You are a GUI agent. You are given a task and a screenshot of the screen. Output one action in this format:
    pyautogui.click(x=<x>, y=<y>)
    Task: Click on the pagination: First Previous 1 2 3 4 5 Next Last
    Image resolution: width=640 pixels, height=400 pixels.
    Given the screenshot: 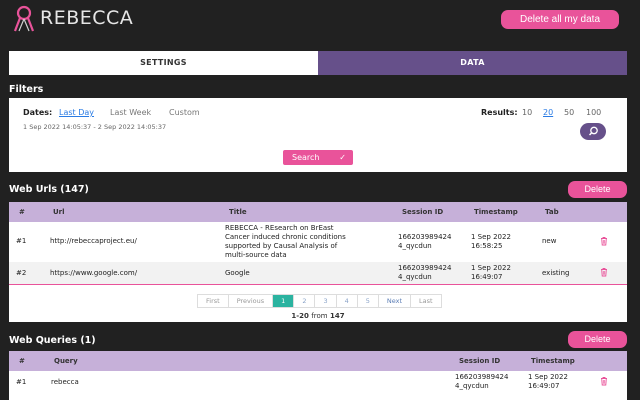 What is the action you would take?
    pyautogui.click(x=319, y=301)
    